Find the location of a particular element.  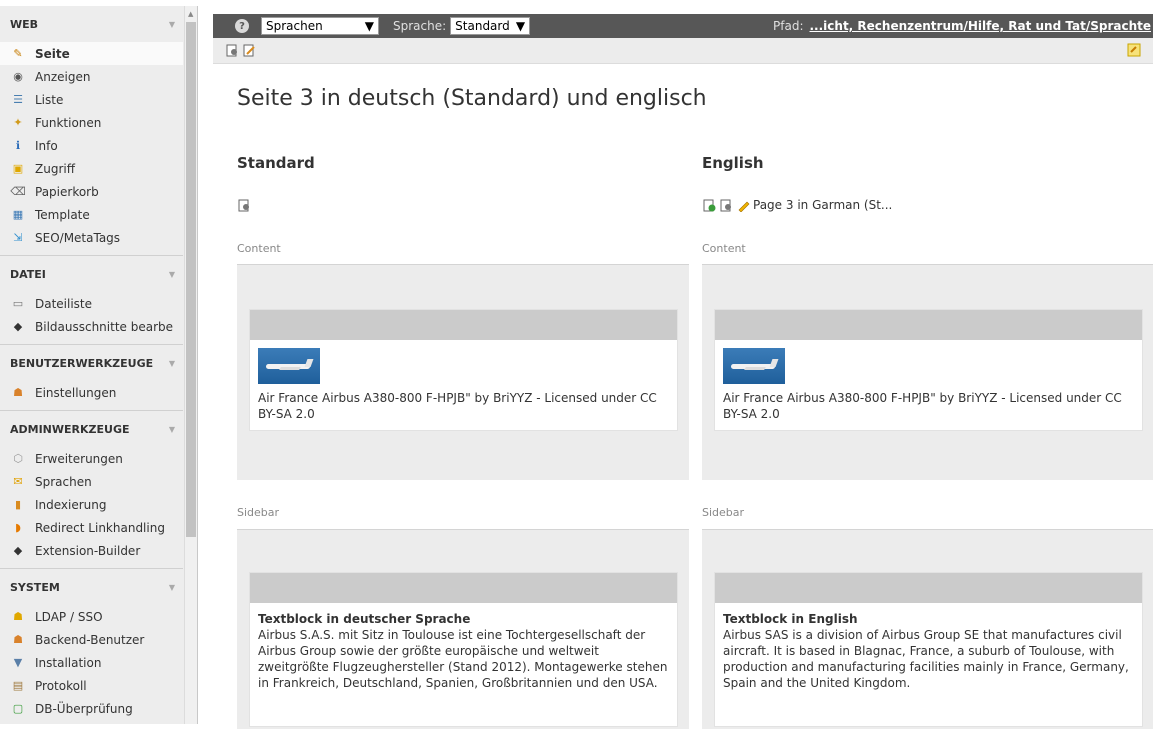

column-actions is located at coordinates (245, 205).